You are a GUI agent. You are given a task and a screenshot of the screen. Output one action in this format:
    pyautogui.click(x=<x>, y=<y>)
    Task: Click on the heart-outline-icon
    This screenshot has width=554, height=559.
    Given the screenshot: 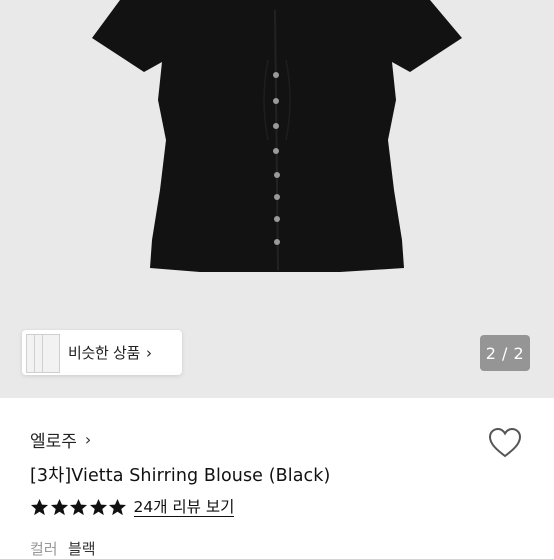 What is the action you would take?
    pyautogui.click(x=505, y=443)
    